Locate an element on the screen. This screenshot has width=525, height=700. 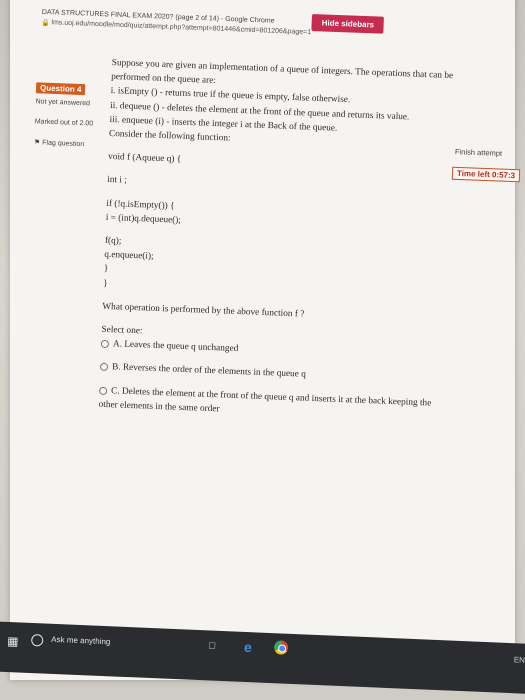
flag-question-link: ⚑ Flag question is located at coordinates (59, 143).